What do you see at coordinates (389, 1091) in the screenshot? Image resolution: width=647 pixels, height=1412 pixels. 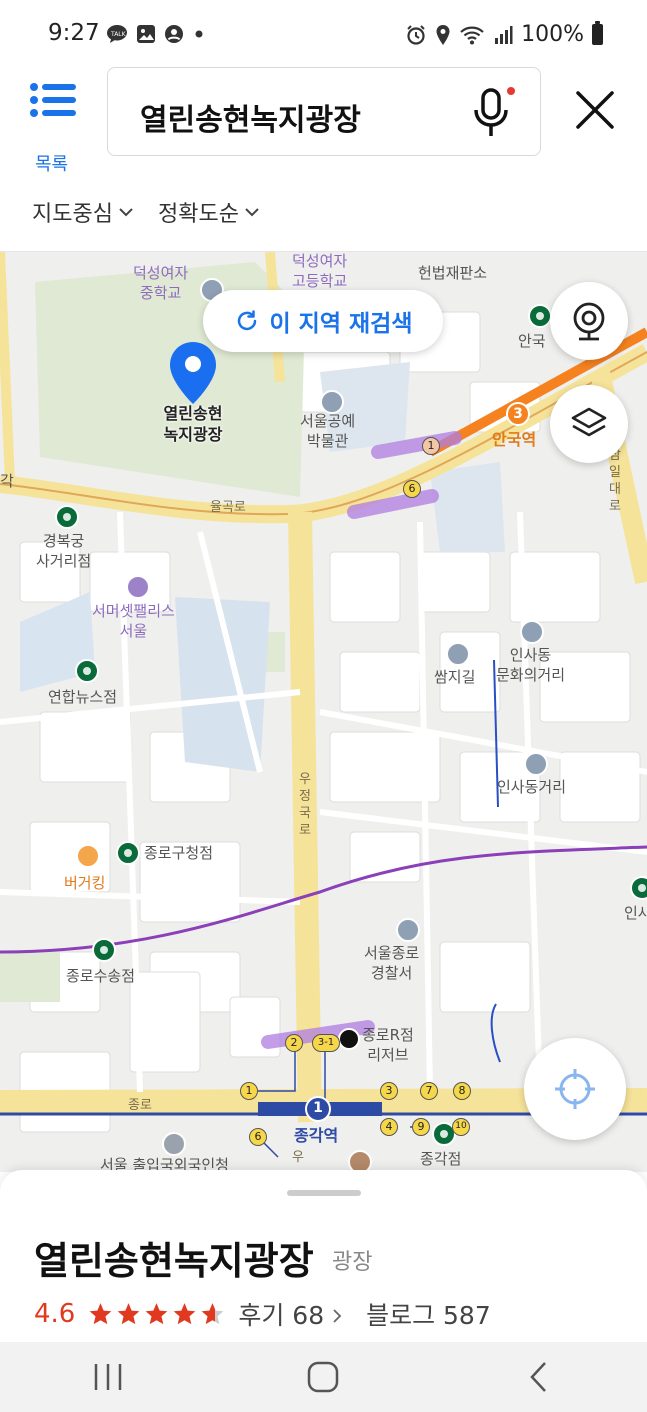 I see `exit-marker: 3` at bounding box center [389, 1091].